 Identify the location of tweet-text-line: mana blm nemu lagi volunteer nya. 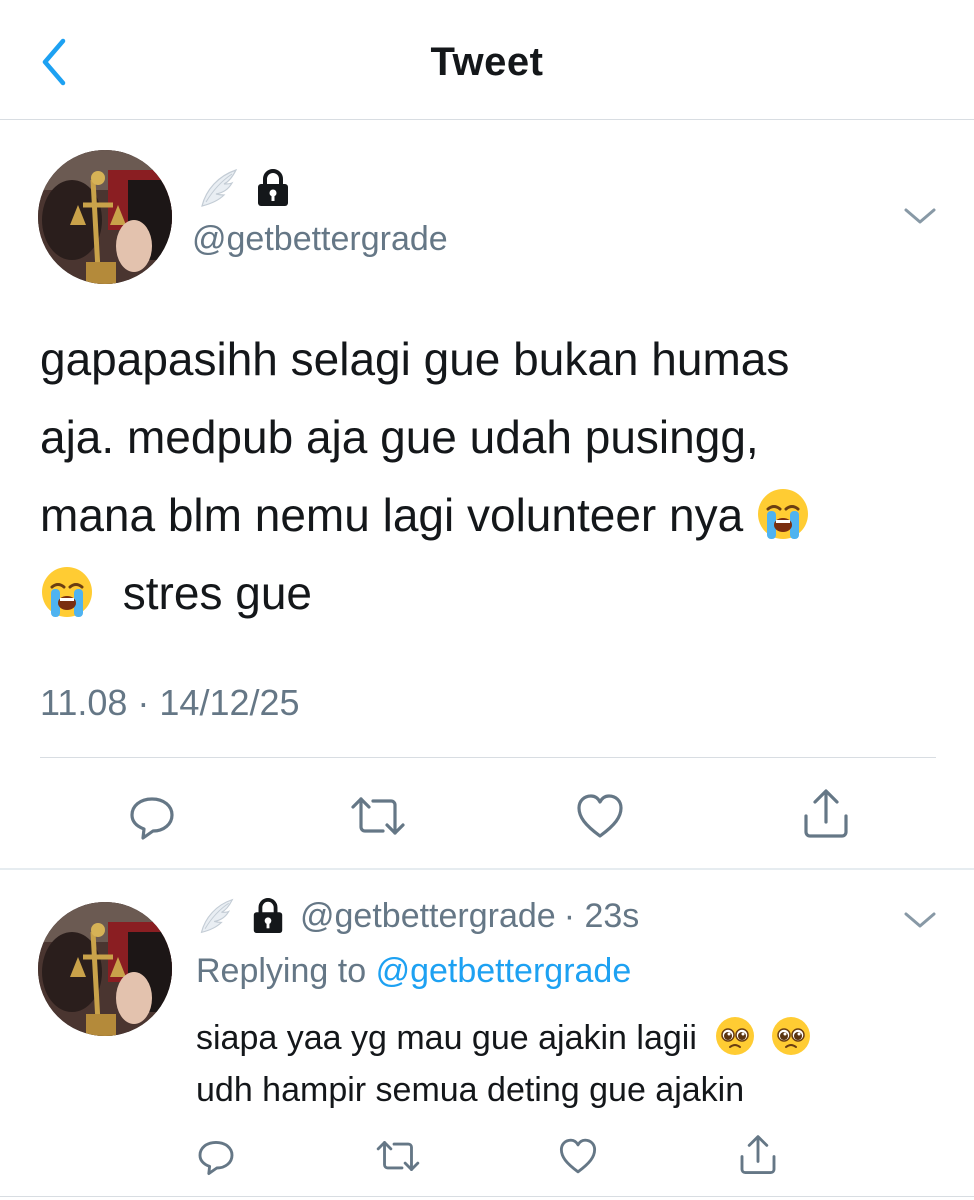
(490, 515).